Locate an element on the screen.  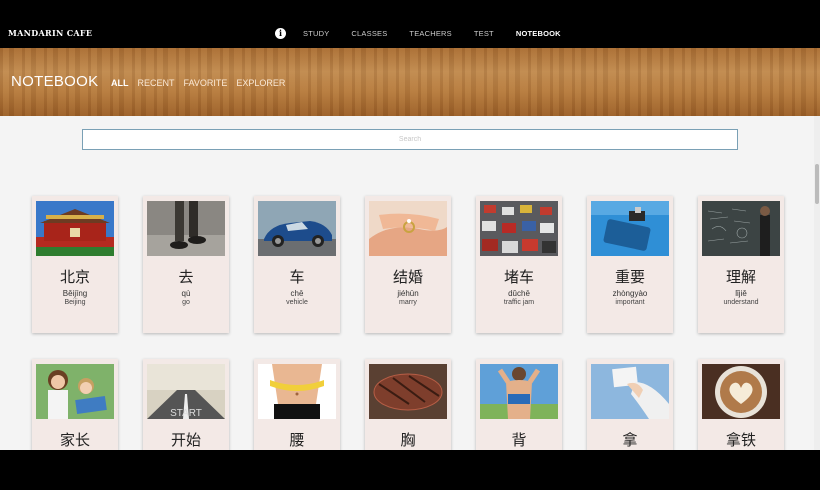
scrollbar is located at coordinates (817, 283).